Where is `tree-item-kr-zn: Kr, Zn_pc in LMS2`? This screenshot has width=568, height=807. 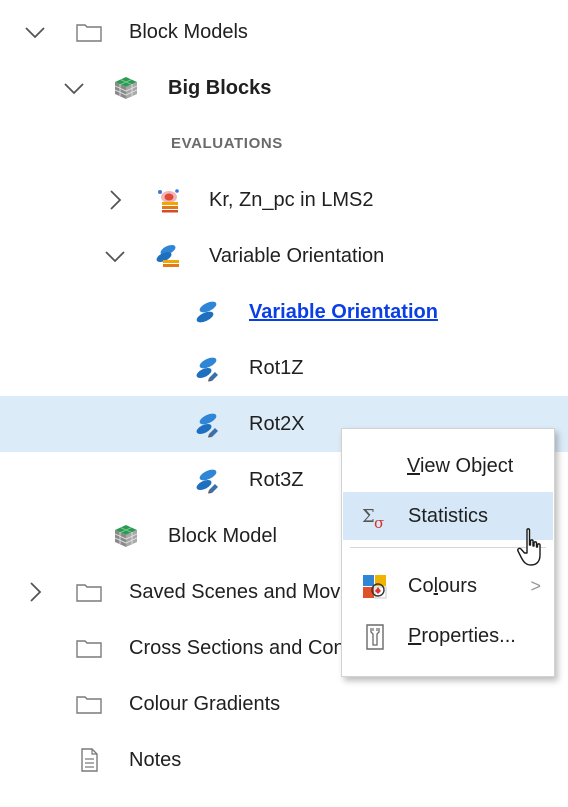
tree-item-kr-zn: Kr, Zn_pc in LMS2 is located at coordinates (284, 200).